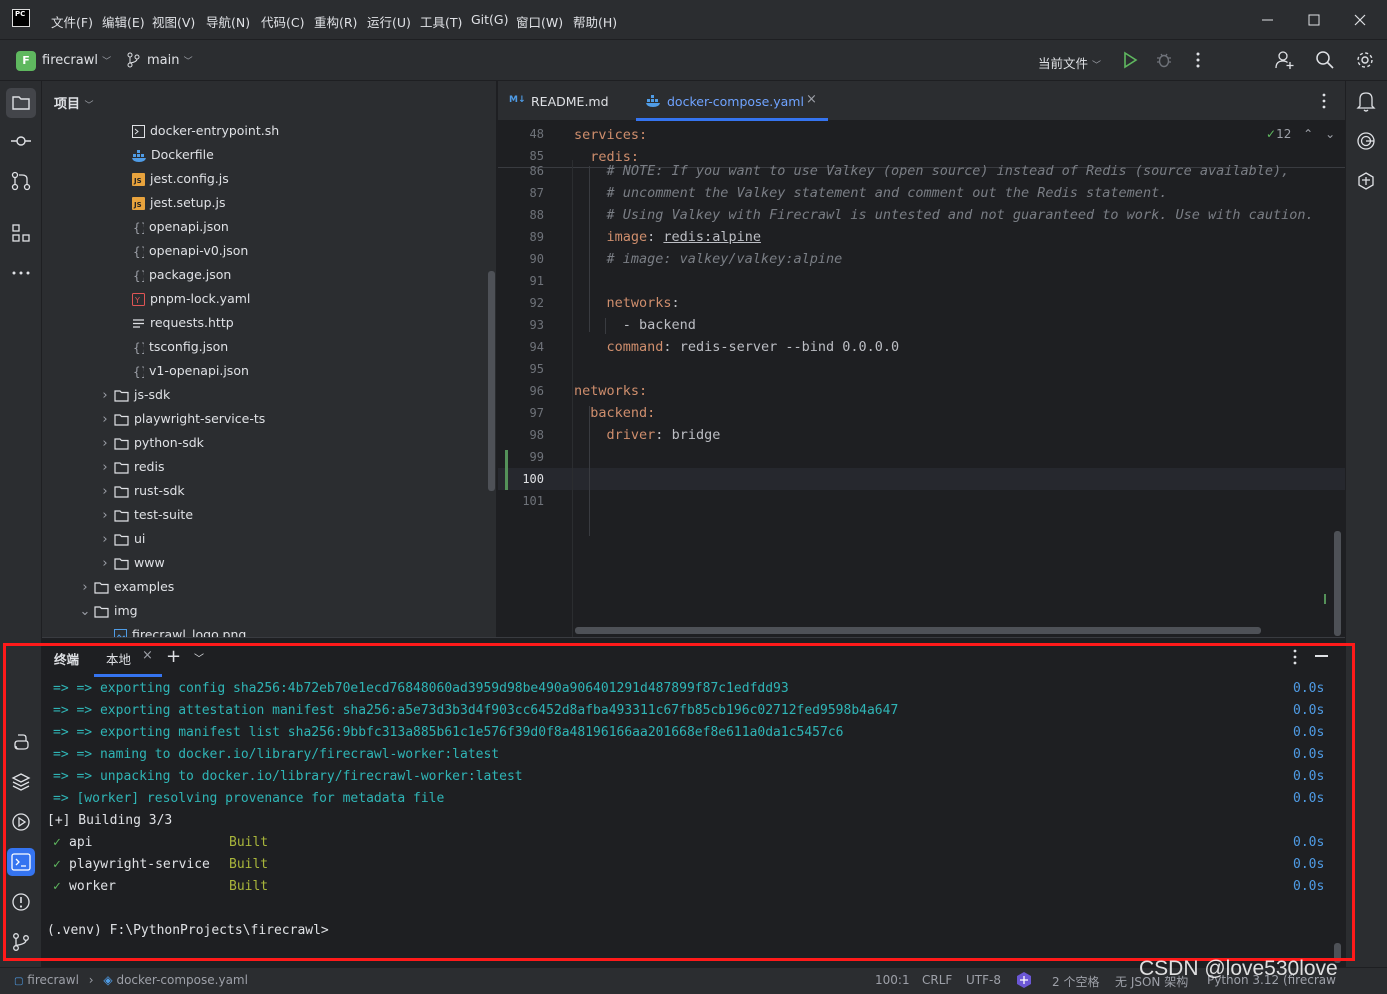 Image resolution: width=1387 pixels, height=994 pixels. I want to click on tree-item: {} openapi.json, so click(180, 227).